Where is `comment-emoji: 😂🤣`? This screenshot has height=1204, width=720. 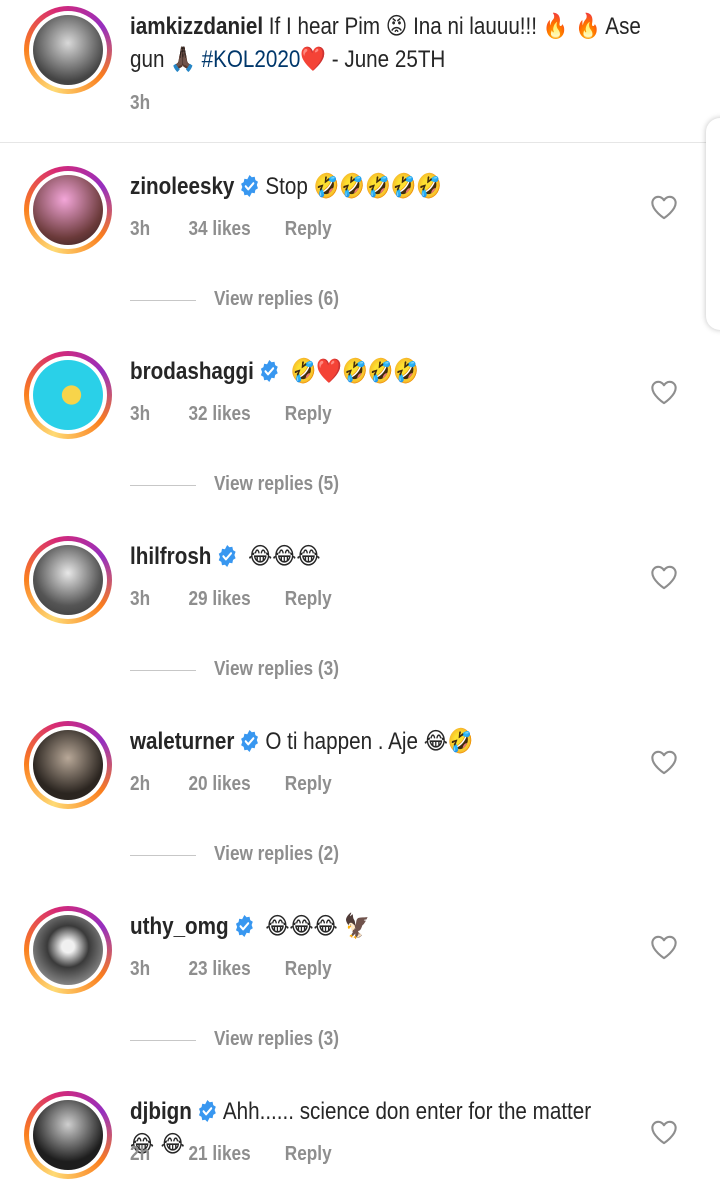
comment-emoji: 😂🤣 is located at coordinates (448, 741).